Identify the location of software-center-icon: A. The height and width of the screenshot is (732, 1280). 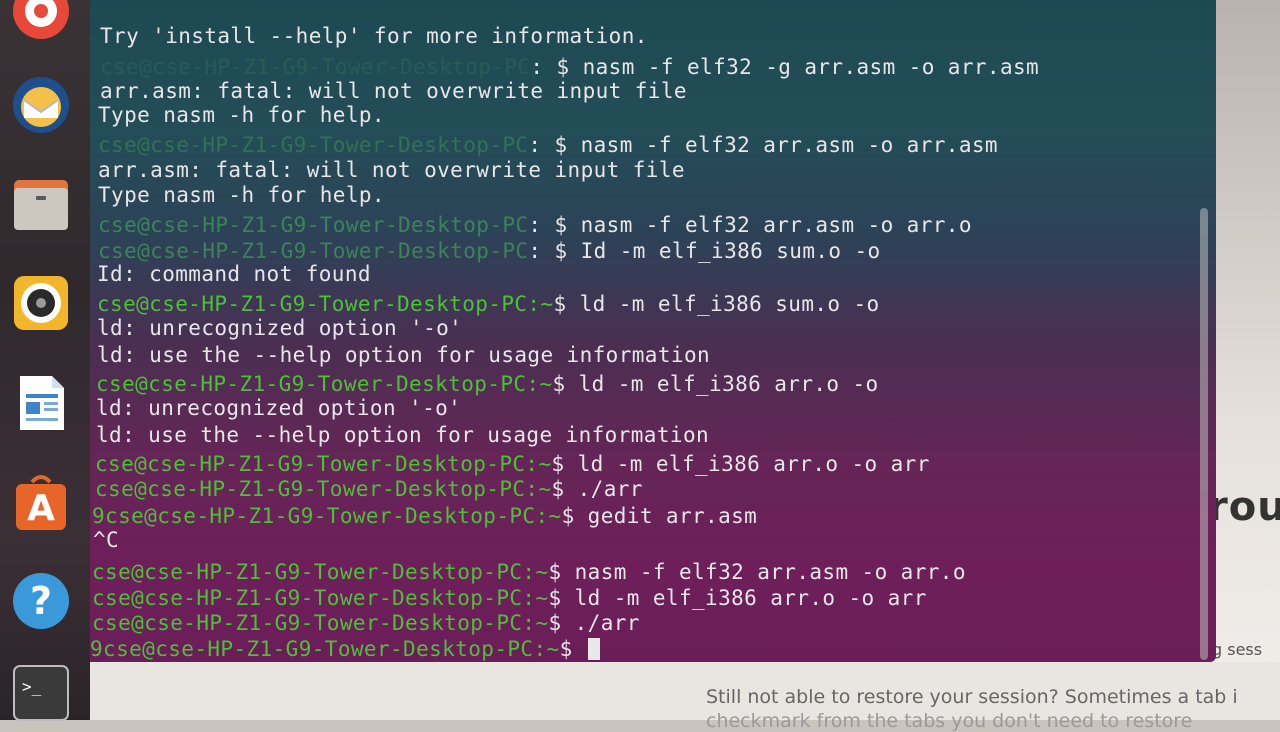
(41, 503).